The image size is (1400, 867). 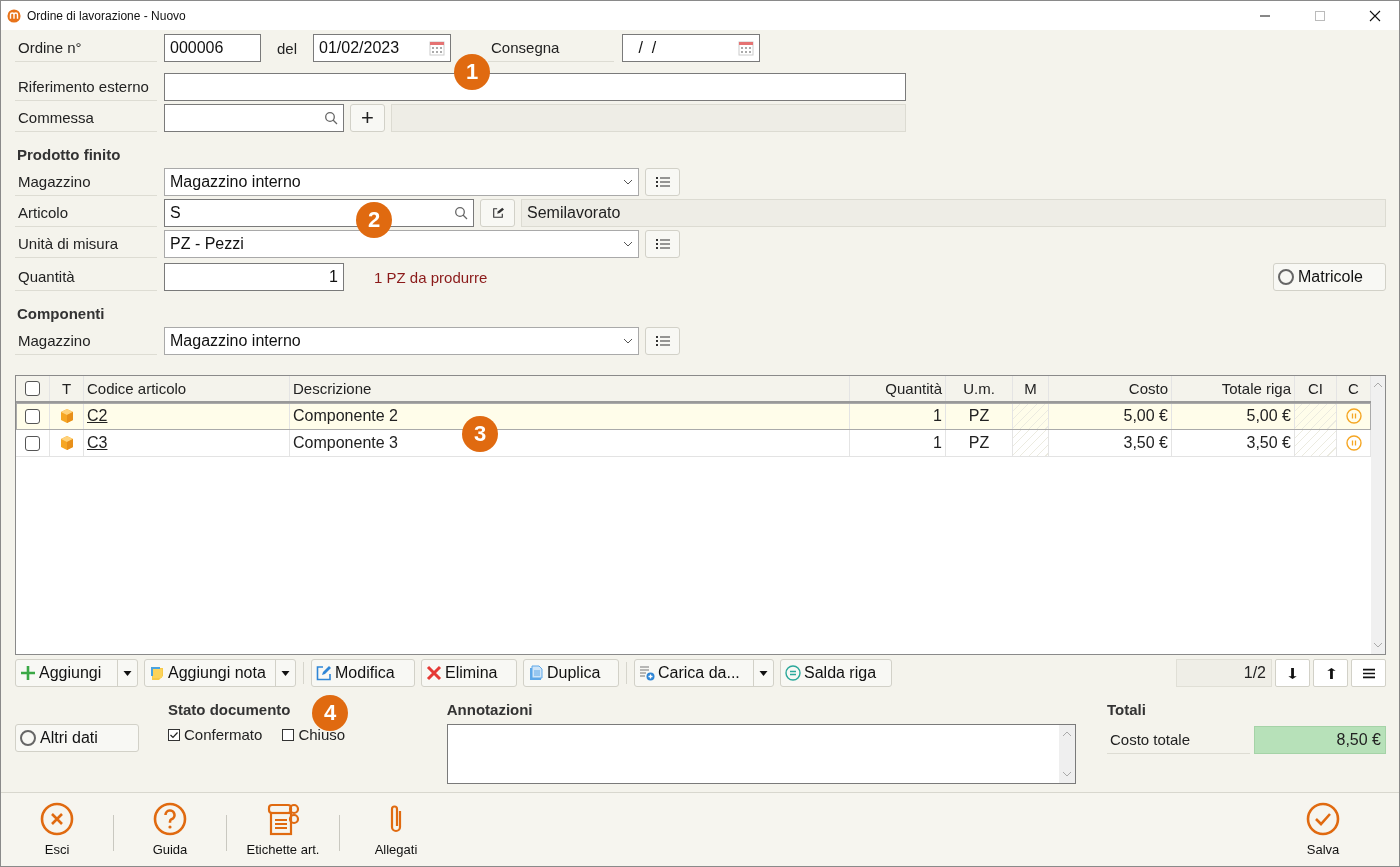 I want to click on toolbar-button: Elimina, so click(x=469, y=673).